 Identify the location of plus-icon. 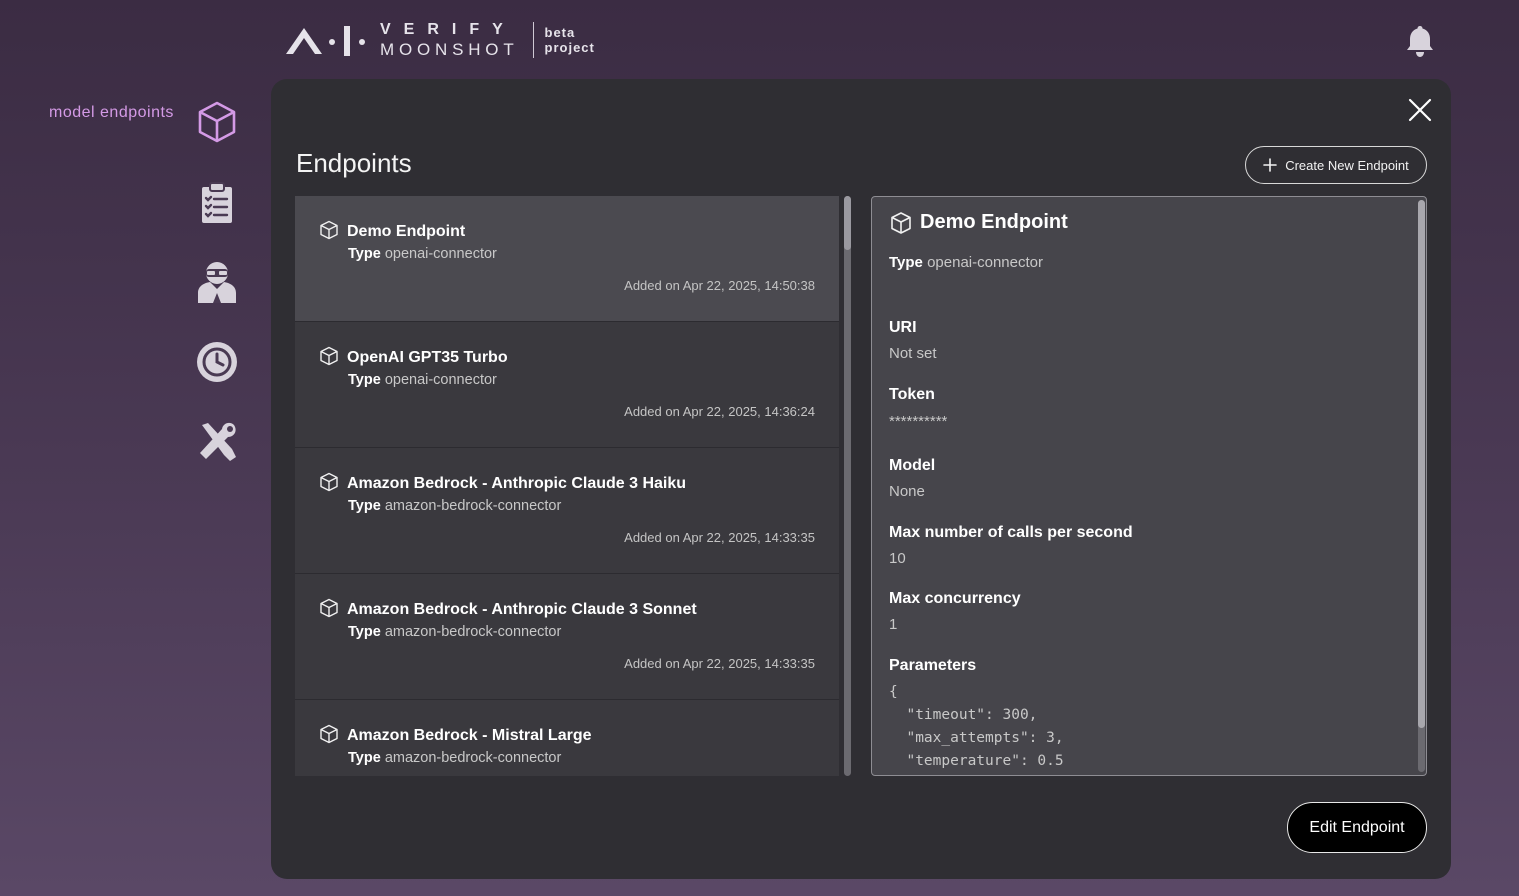
(1270, 165).